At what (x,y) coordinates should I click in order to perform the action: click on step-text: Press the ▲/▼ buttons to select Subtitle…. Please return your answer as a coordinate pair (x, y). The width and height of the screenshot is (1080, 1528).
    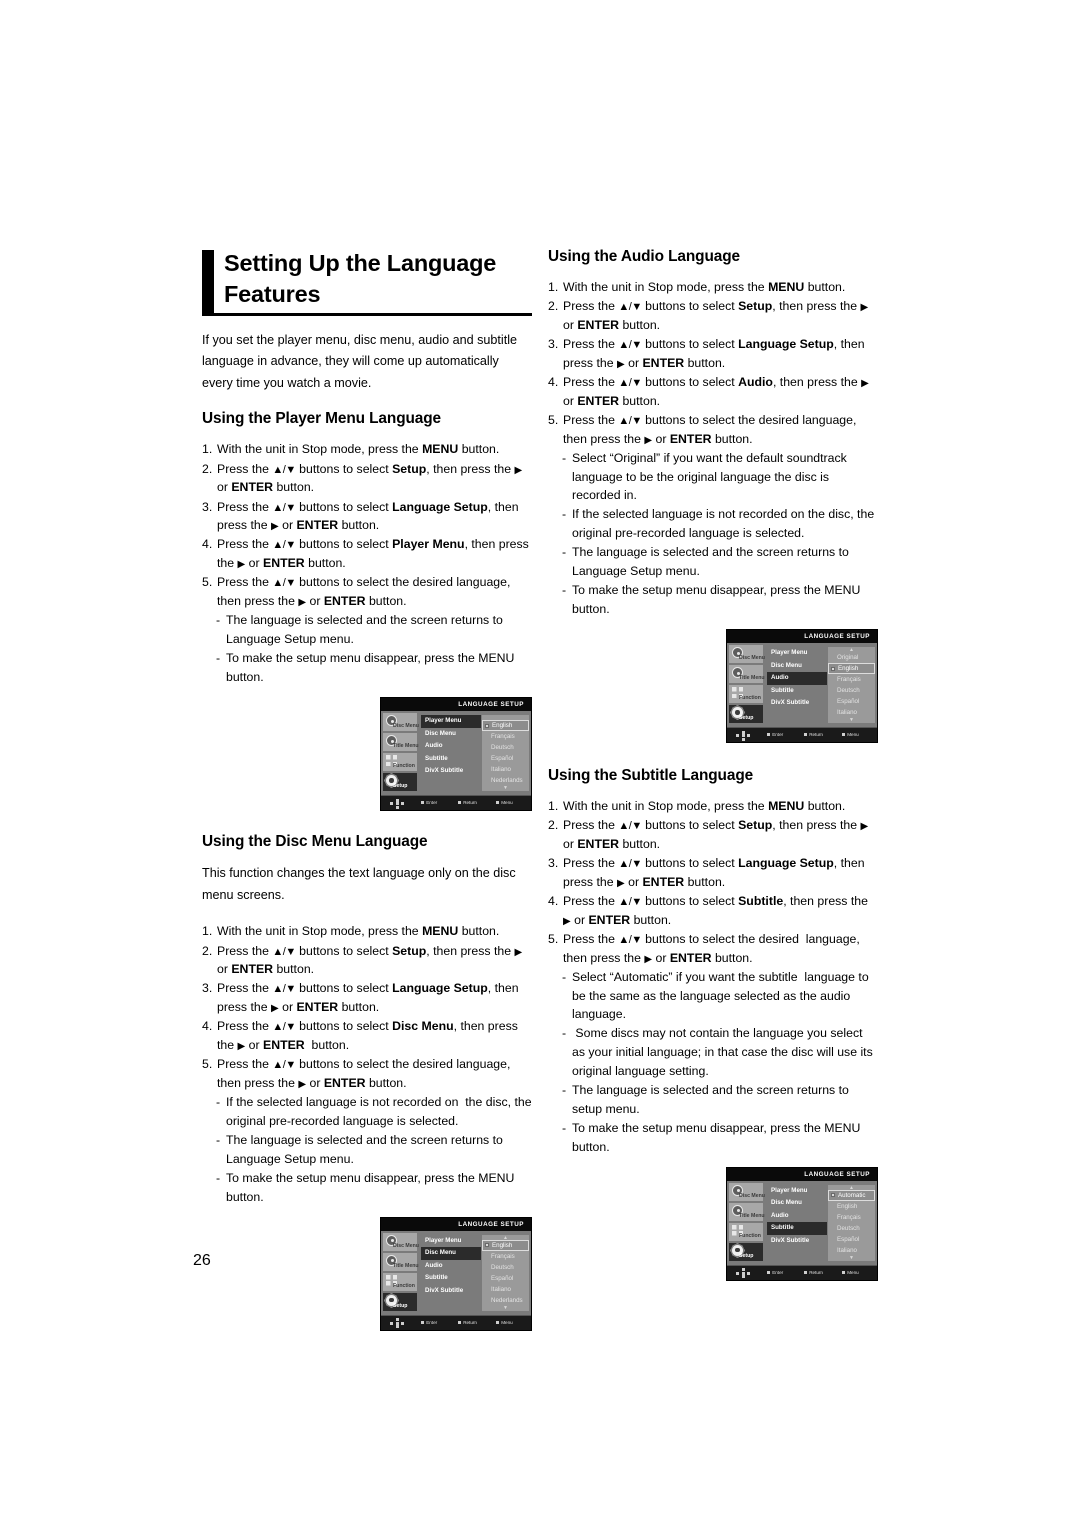
    Looking at the image, I should click on (715, 910).